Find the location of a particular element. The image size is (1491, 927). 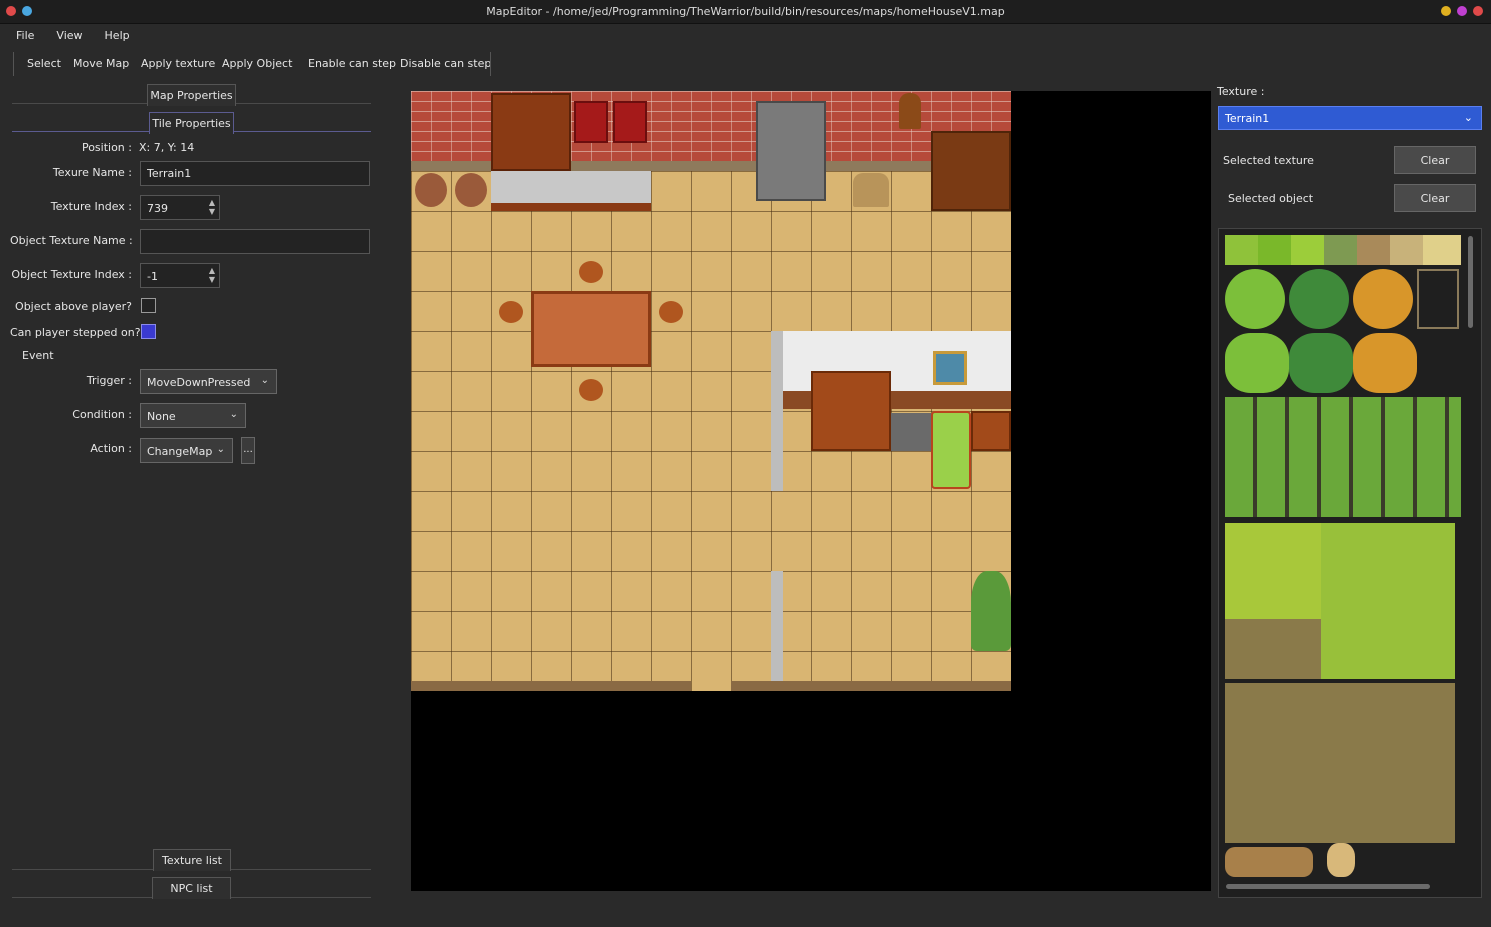

apply-object-button: Apply Object is located at coordinates (257, 63).